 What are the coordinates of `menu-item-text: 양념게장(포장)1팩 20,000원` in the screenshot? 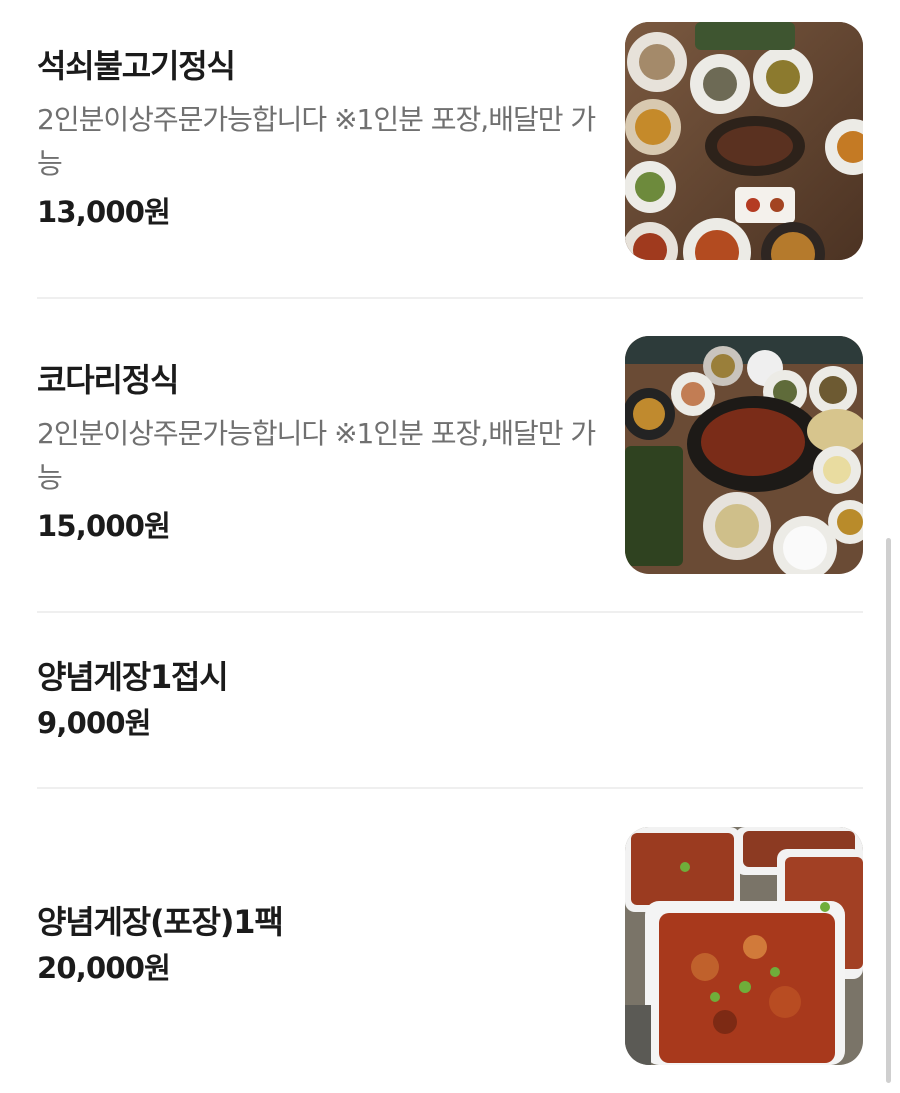 It's located at (317, 945).